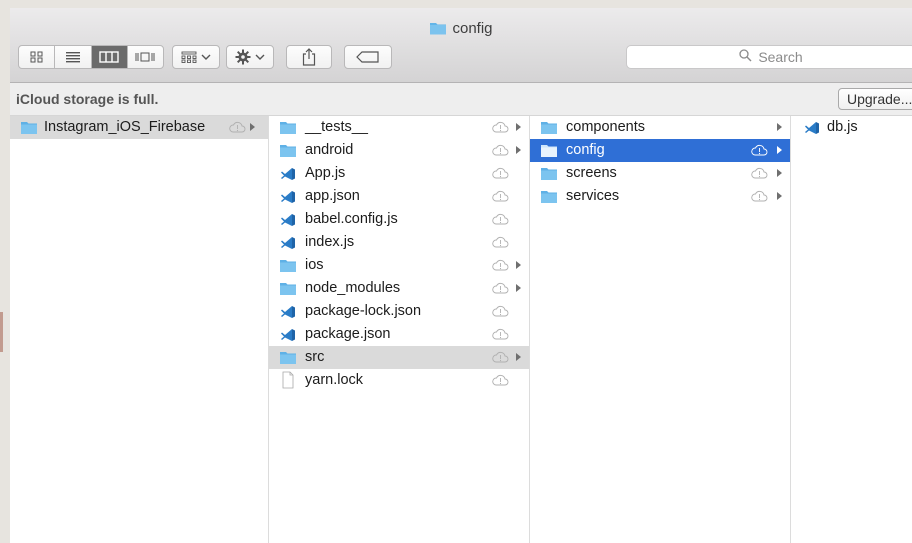 The image size is (912, 543). I want to click on file-row: index.js, so click(399, 242).